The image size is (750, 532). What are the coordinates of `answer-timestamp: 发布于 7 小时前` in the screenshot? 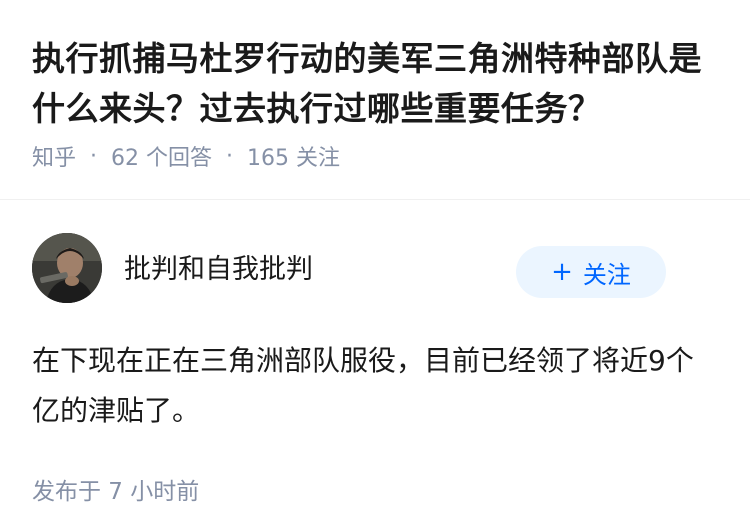 It's located at (116, 492).